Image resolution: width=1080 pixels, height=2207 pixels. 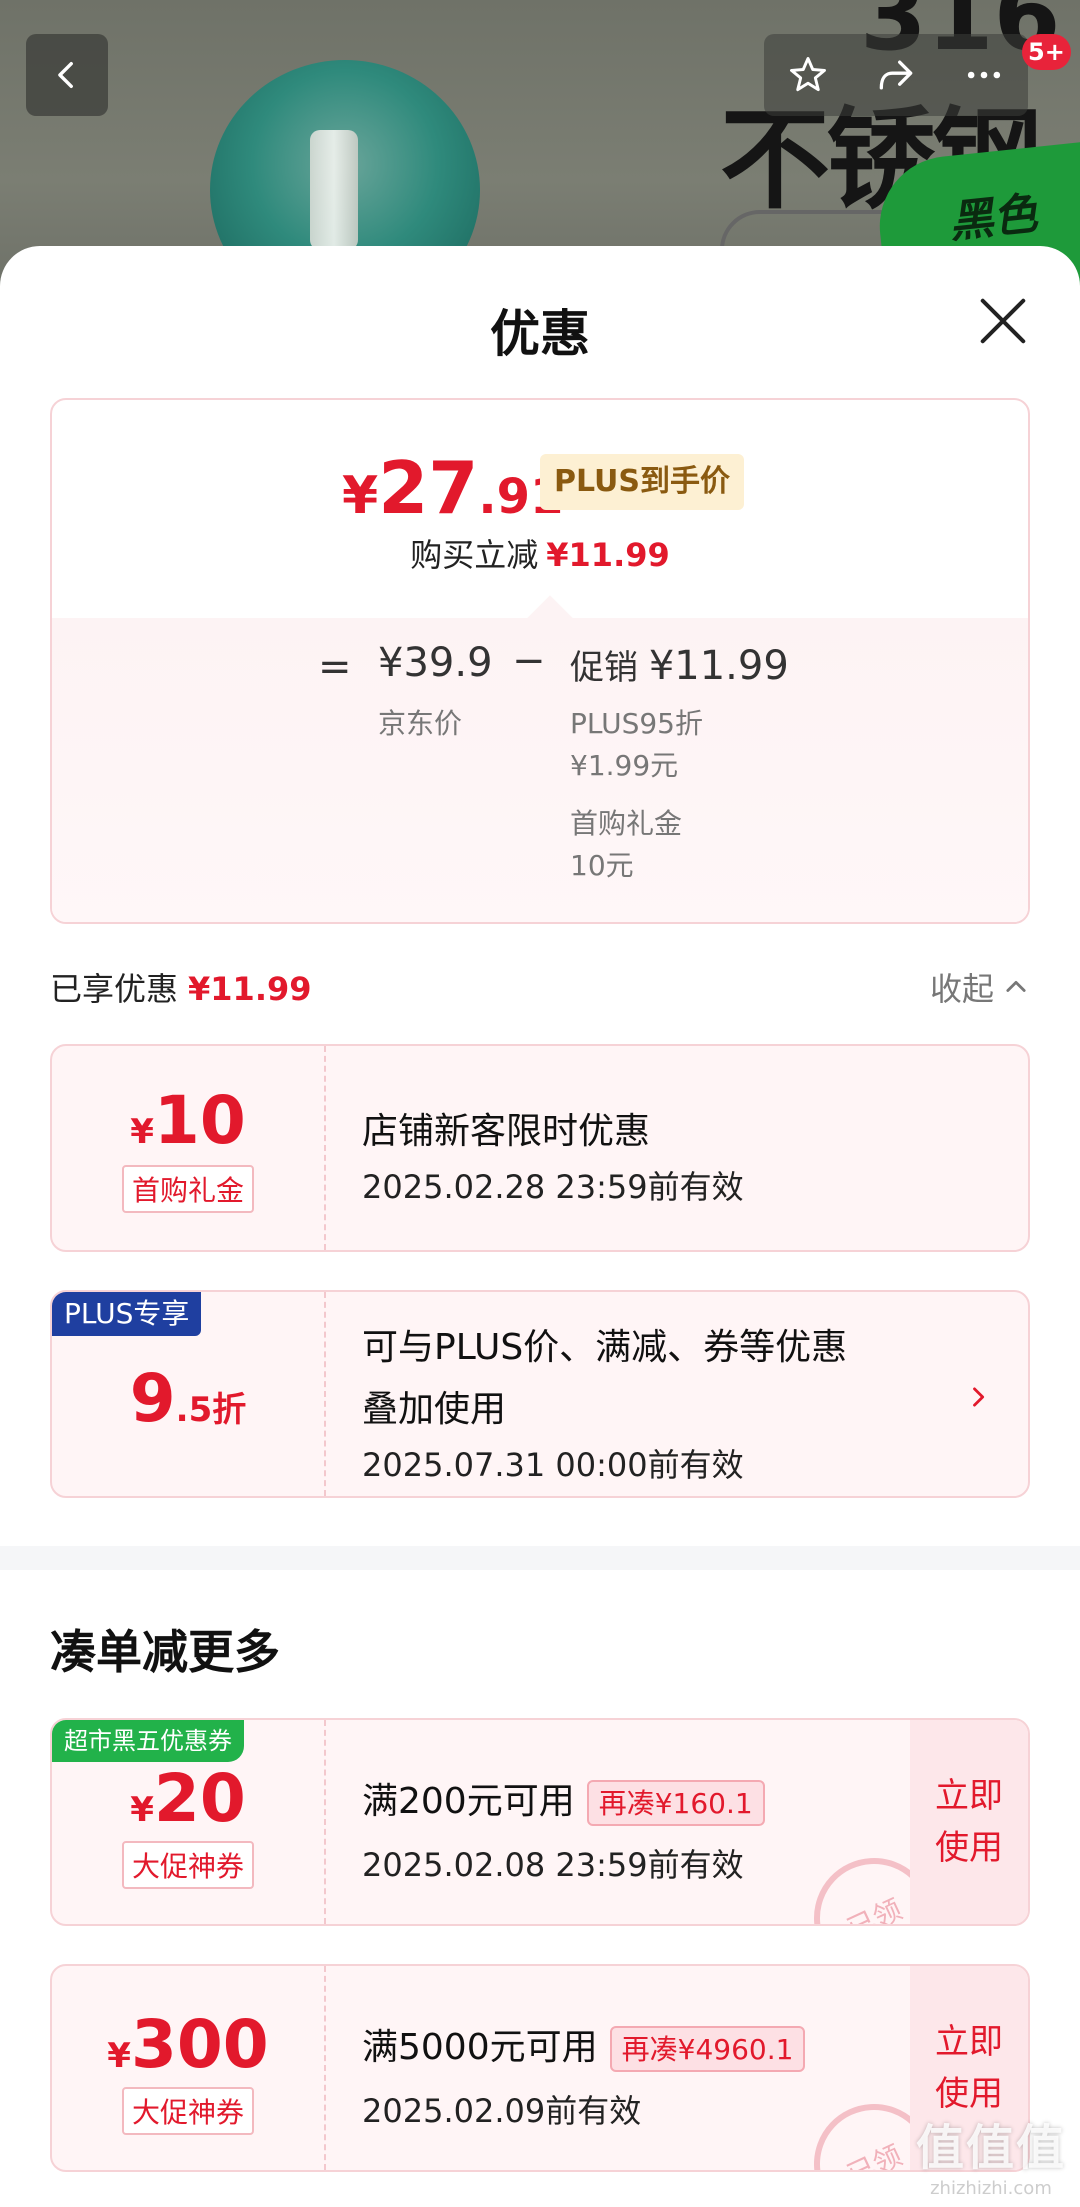 I want to click on back-button, so click(x=67, y=75).